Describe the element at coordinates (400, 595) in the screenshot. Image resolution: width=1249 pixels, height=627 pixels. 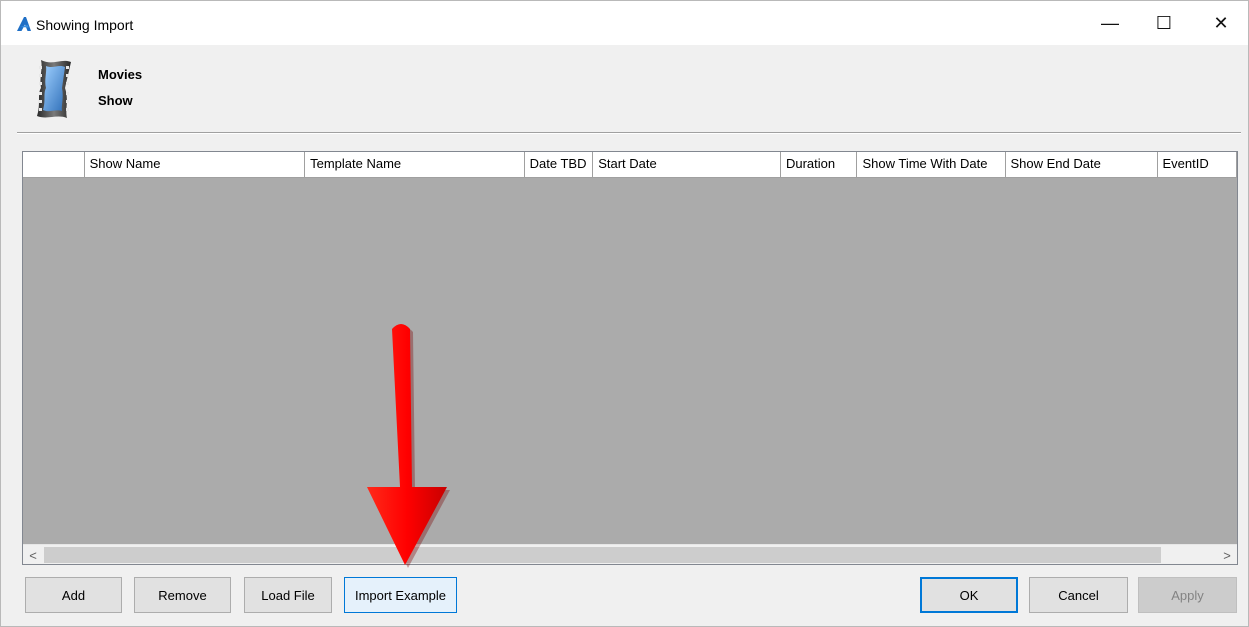
I see `import-example-button: Import Example` at that location.